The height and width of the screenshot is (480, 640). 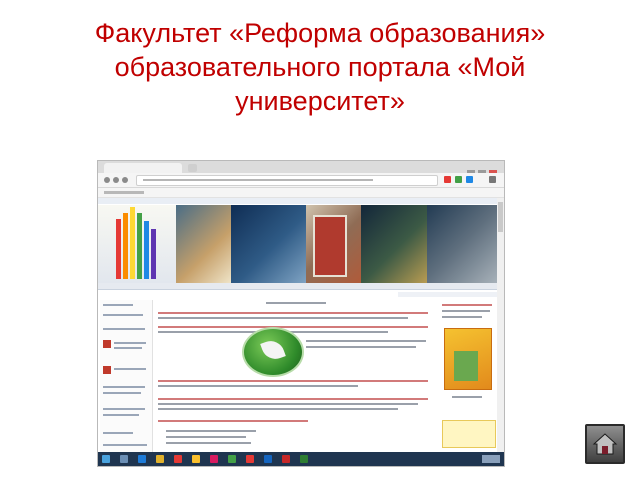 I want to click on browser-toolbar, so click(x=301, y=180).